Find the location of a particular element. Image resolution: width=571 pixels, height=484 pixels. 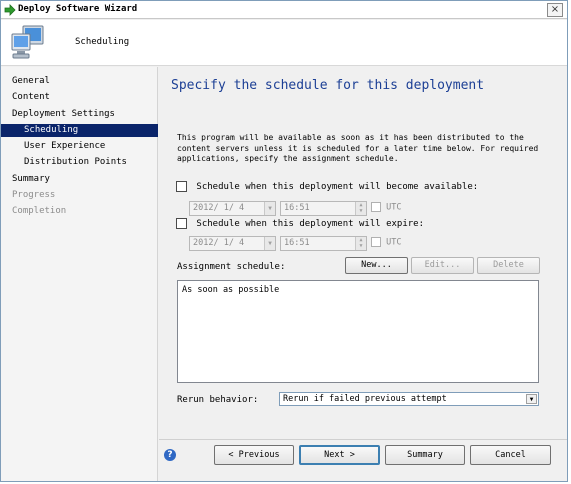

expire-date-value: 2012/ 1/ 4 is located at coordinates (219, 243).